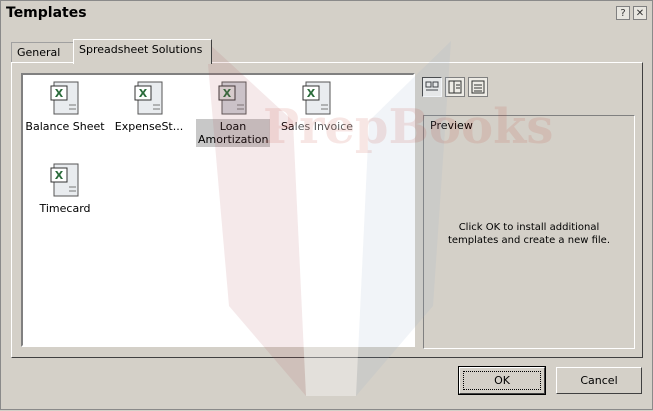 This screenshot has width=653, height=411. What do you see at coordinates (317, 126) in the screenshot?
I see `template-label: Sales Invoice` at bounding box center [317, 126].